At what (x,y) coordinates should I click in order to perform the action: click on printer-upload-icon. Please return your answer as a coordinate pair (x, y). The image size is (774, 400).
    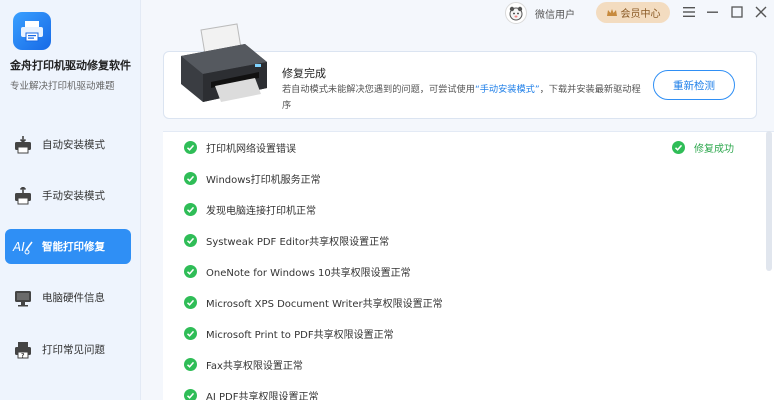
    Looking at the image, I should click on (23, 196).